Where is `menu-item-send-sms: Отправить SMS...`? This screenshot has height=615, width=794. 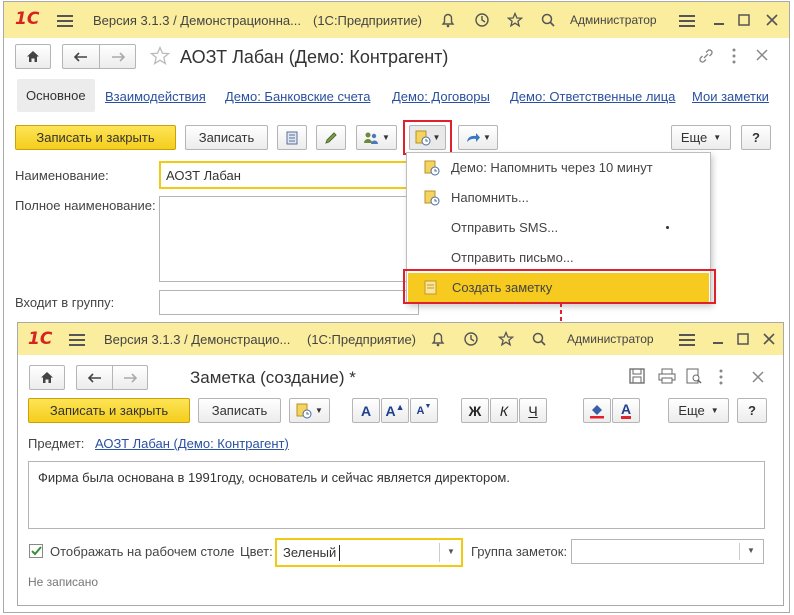
menu-item-send-sms: Отправить SMS... is located at coordinates (558, 228).